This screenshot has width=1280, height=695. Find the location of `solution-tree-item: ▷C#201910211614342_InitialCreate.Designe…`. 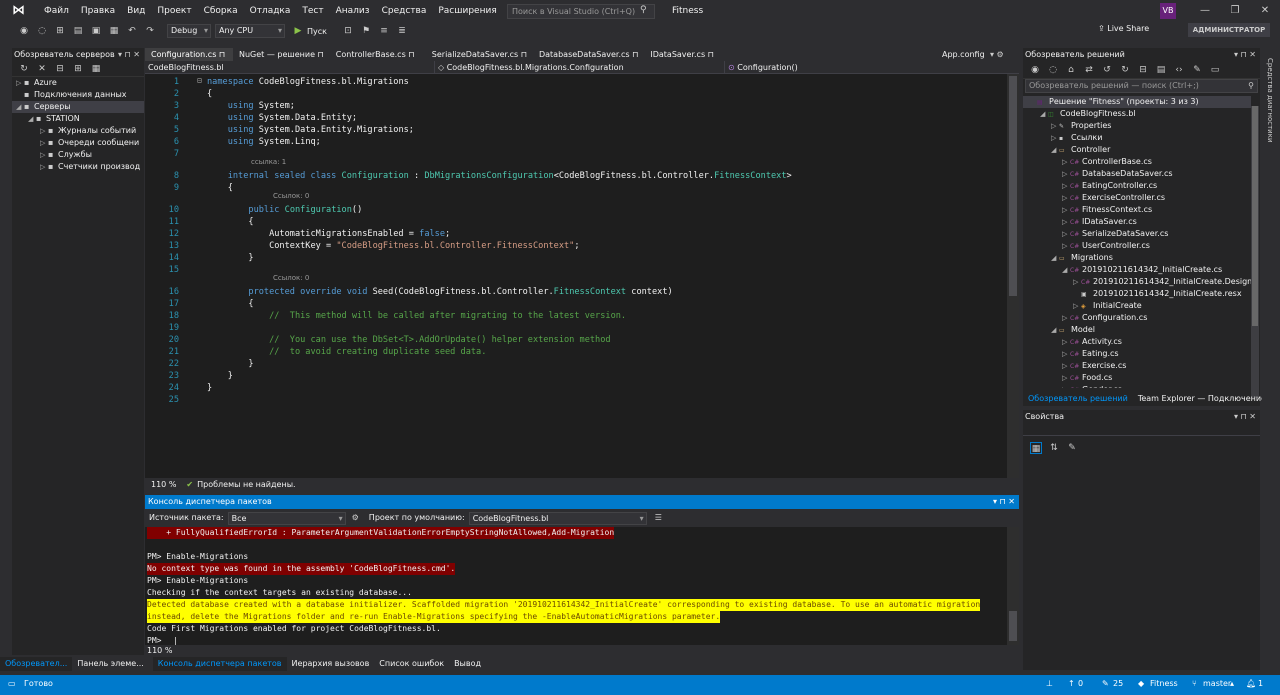

solution-tree-item: ▷C#201910211614342_InitialCreate.Designe… is located at coordinates (1137, 282).